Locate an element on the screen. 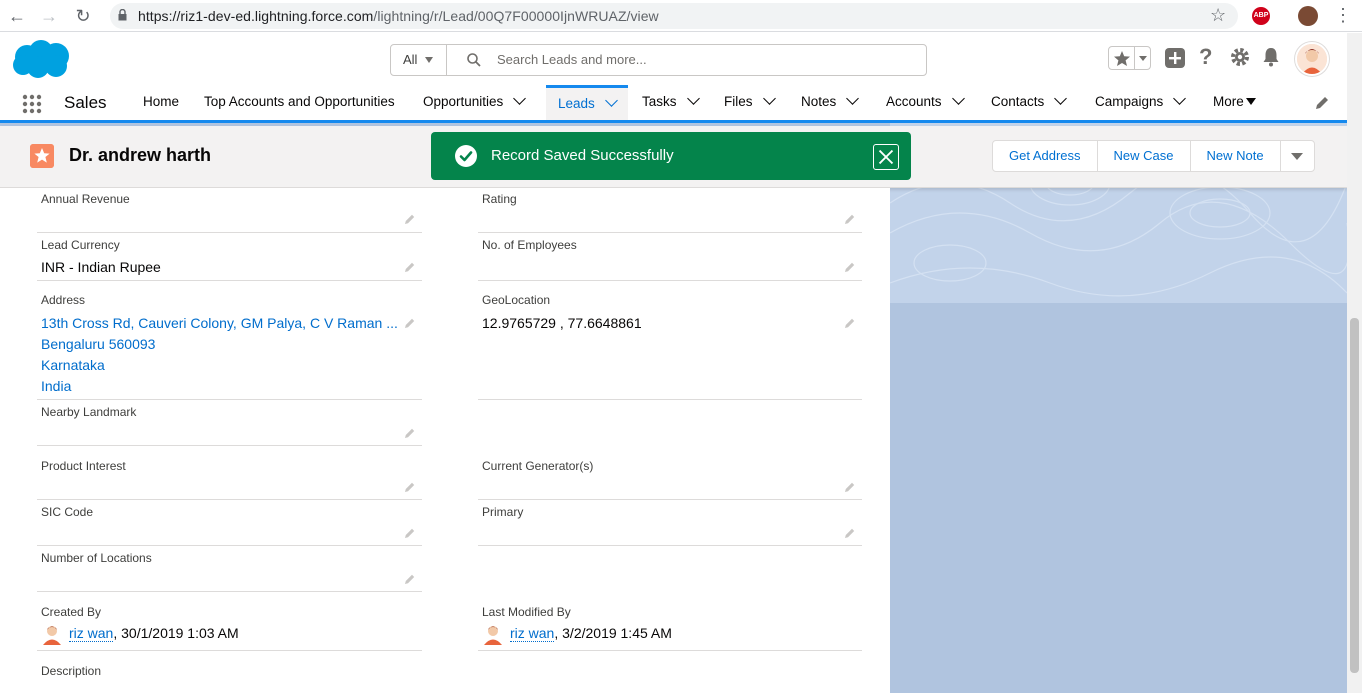 The height and width of the screenshot is (693, 1362). global-header: All Search Leads and more... ? is located at coordinates (681, 59).